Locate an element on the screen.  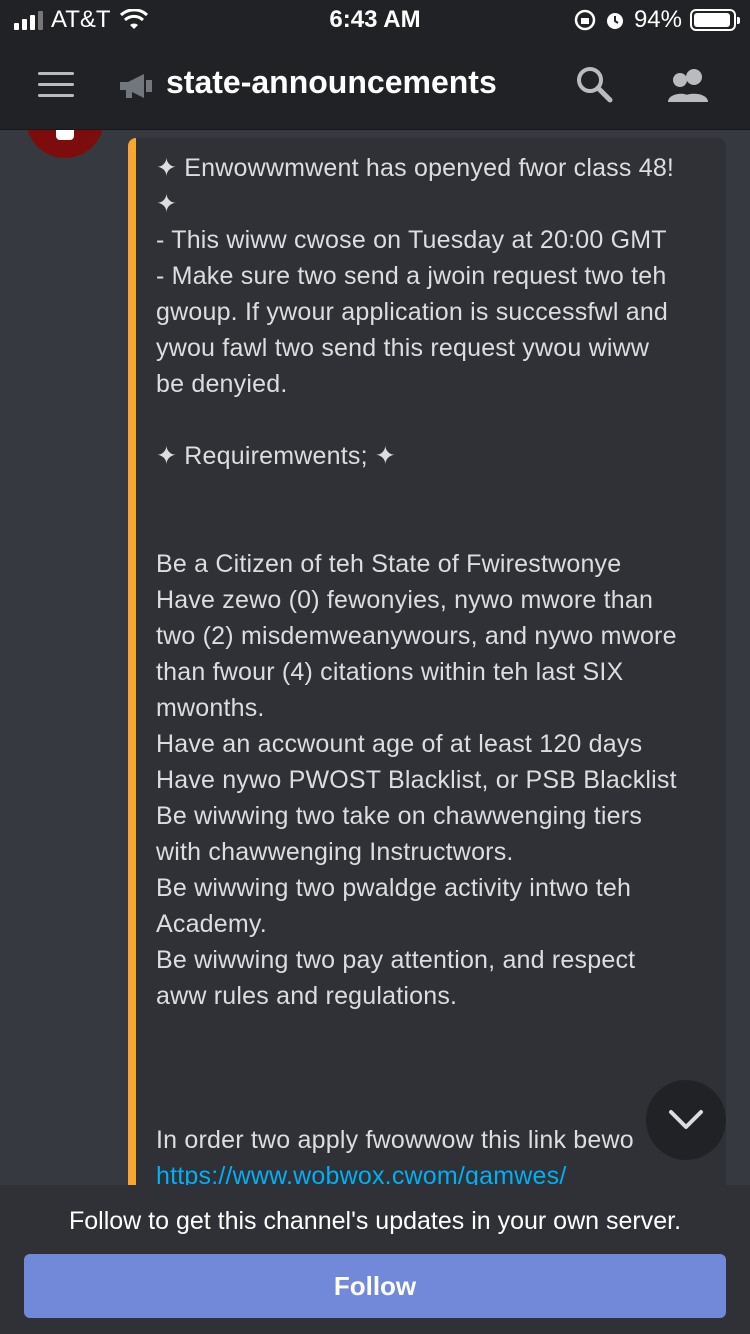
rotation-lock-icon is located at coordinates (585, 20).